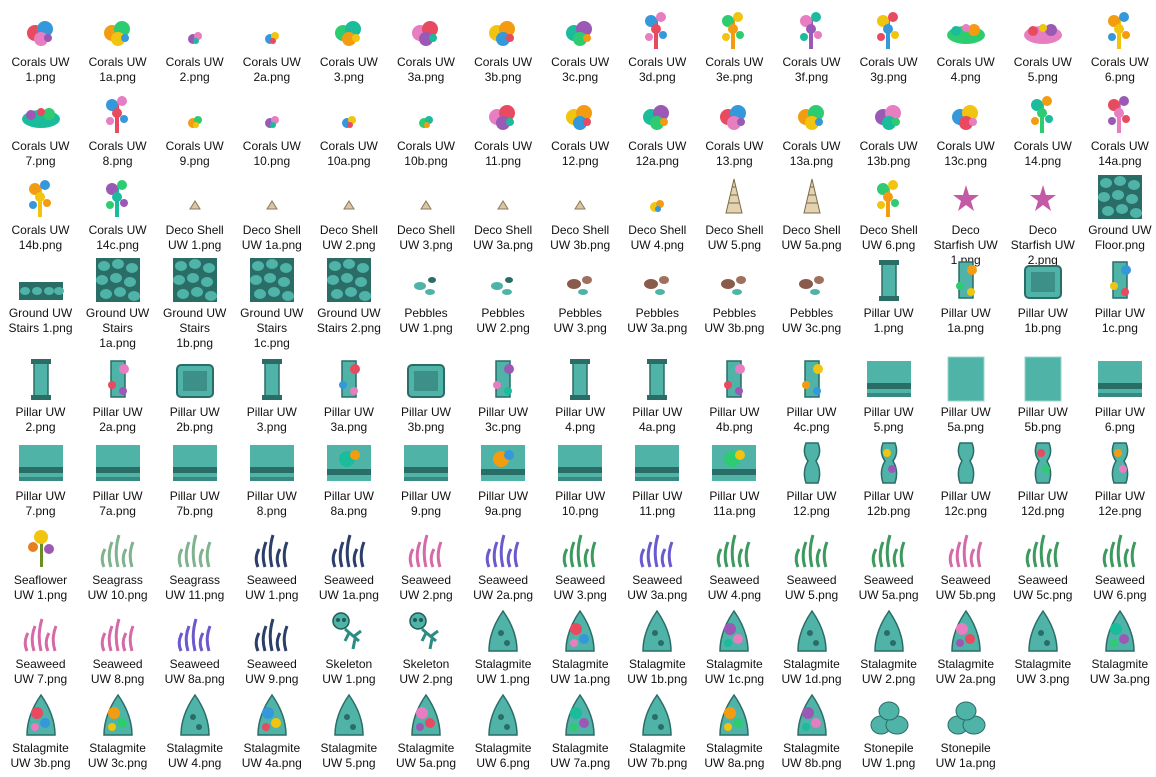 The image size is (1156, 777). Describe the element at coordinates (194, 479) in the screenshot. I see `file-item: Pillar UW 7b.png` at that location.